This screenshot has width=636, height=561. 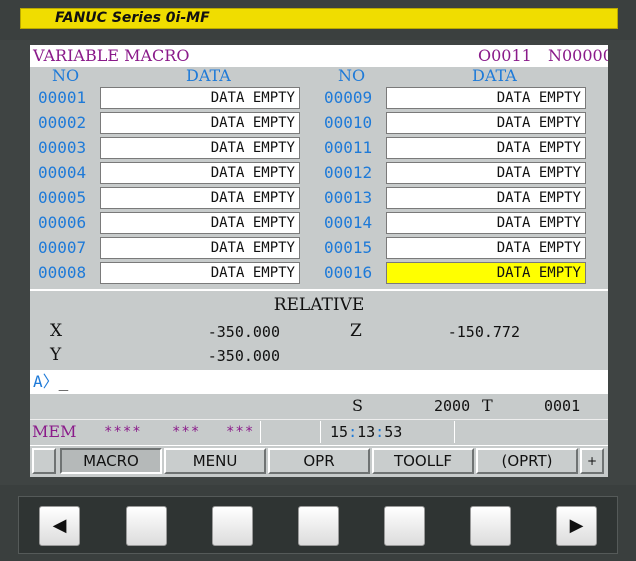 I want to click on mode-indicator: MEM, so click(x=54, y=431).